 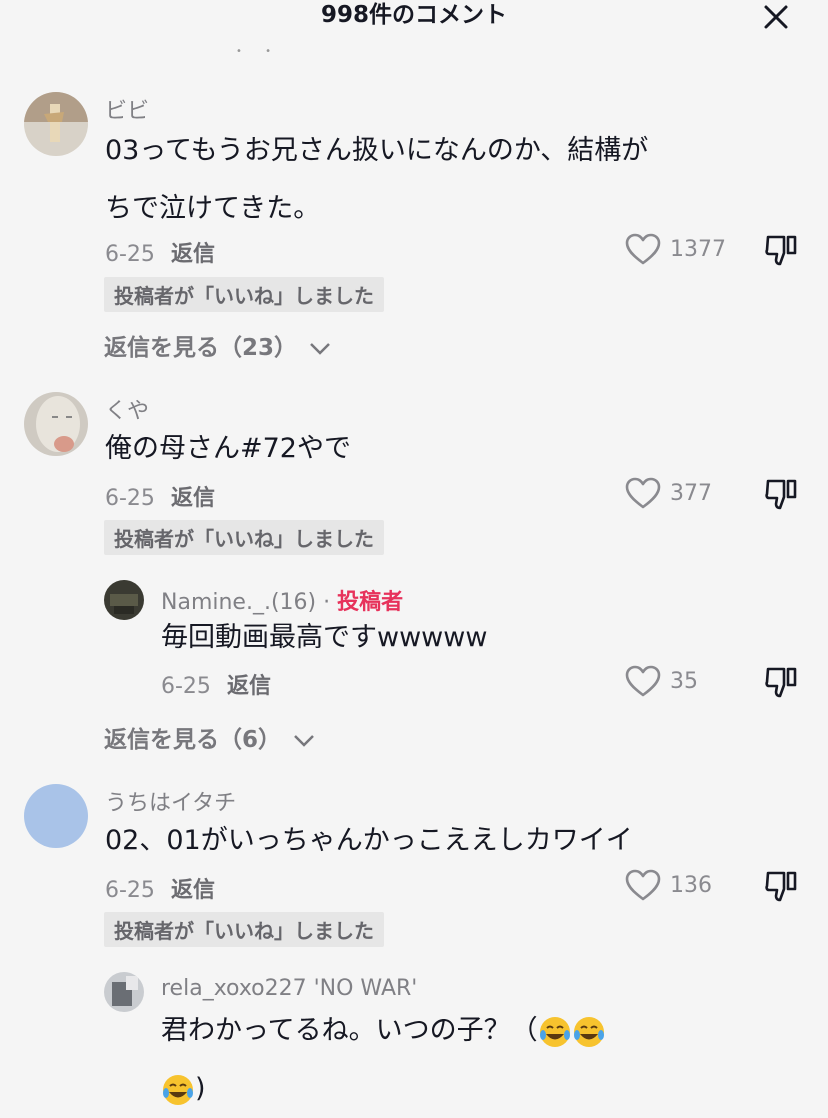 I want to click on like-count: 136, so click(x=691, y=885).